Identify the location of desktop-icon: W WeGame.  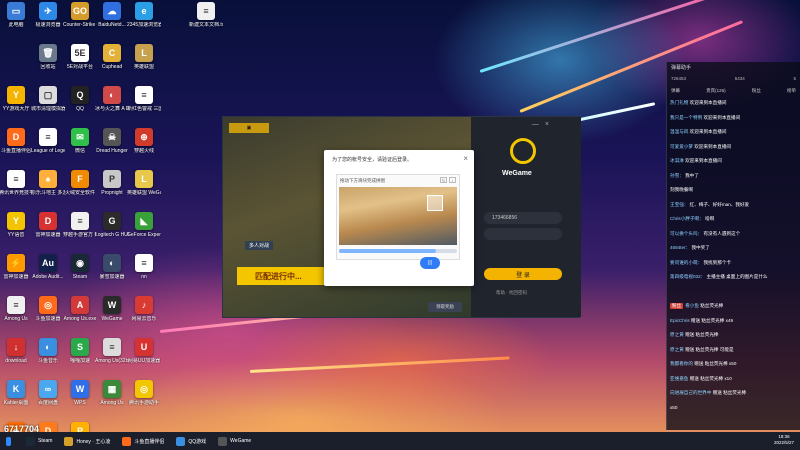
(112, 316).